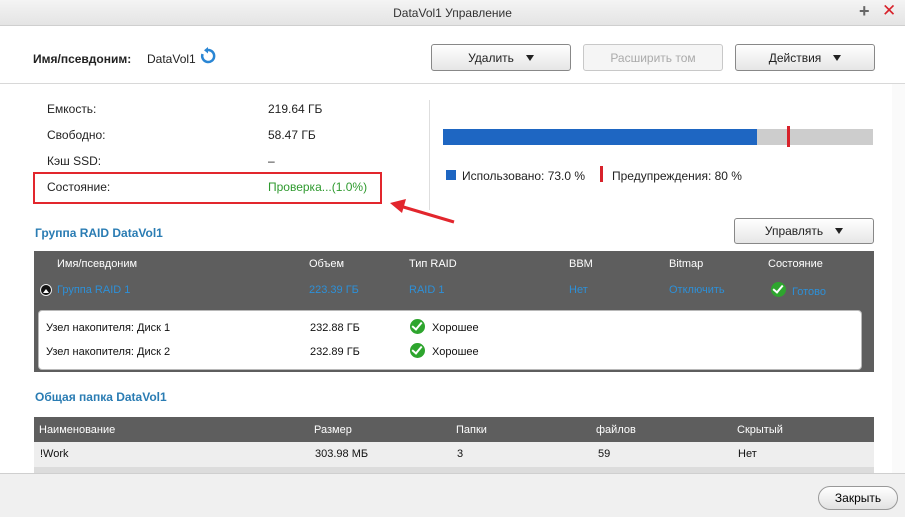 The height and width of the screenshot is (517, 905). Describe the element at coordinates (429, 155) in the screenshot. I see `vertical-divider` at that location.